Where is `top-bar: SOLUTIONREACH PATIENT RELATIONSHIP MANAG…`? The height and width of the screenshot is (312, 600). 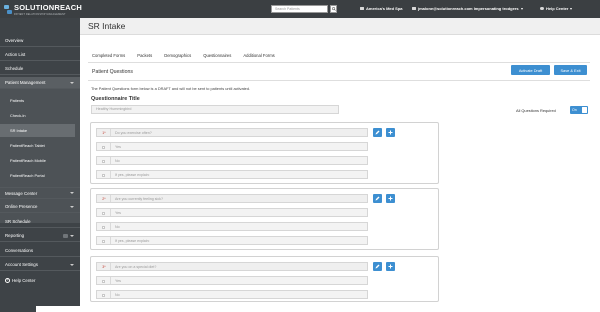 top-bar: SOLUTIONREACH PATIENT RELATIONSHIP MANAG… is located at coordinates (300, 9).